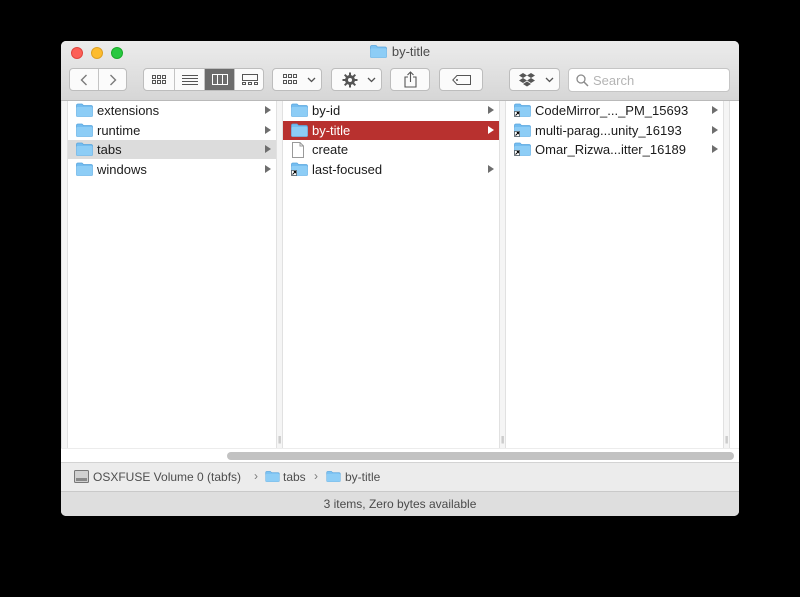 This screenshot has width=800, height=597. What do you see at coordinates (391, 169) in the screenshot?
I see `list-item: last-focused` at bounding box center [391, 169].